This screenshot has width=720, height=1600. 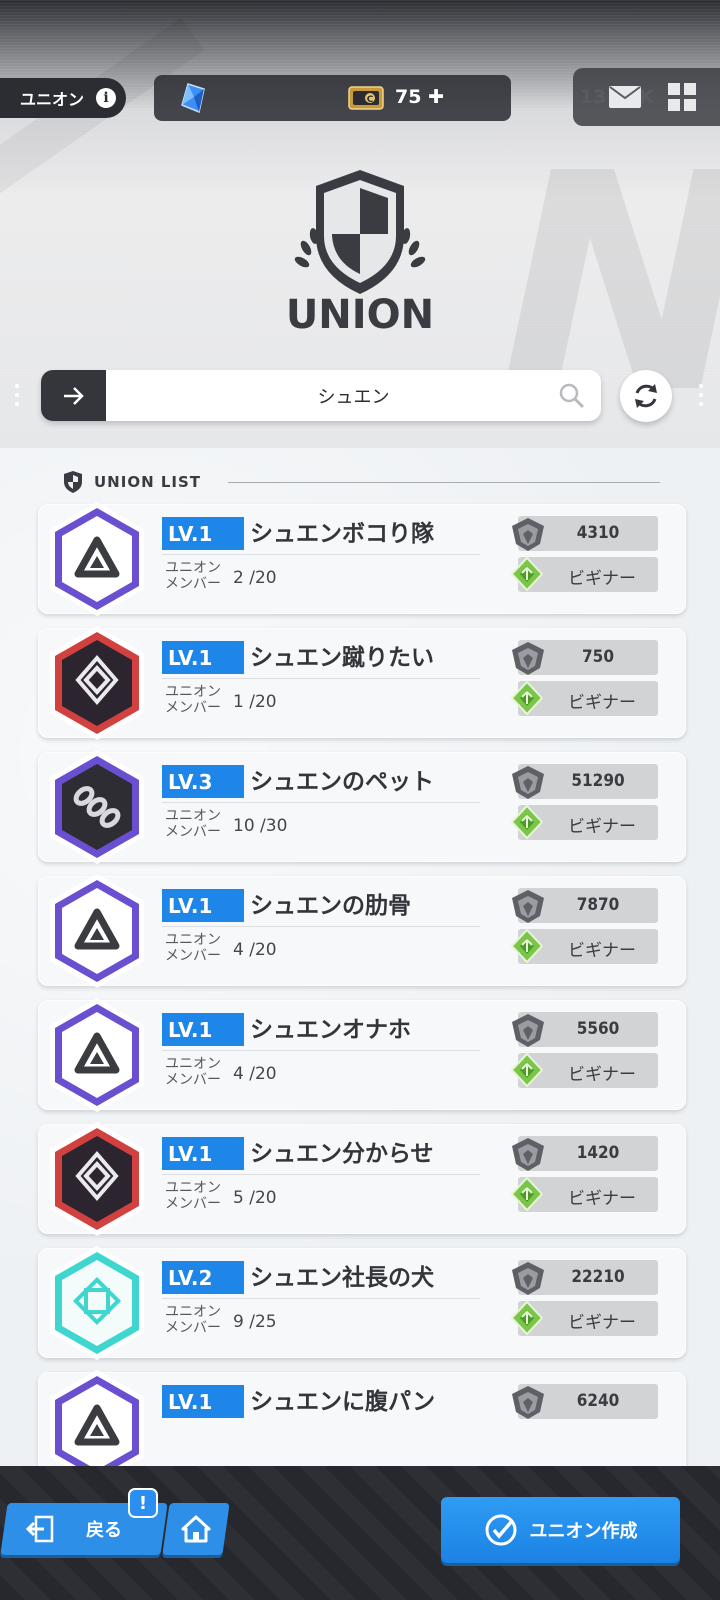 What do you see at coordinates (104, 1530) in the screenshot?
I see `back-label: 戻る` at bounding box center [104, 1530].